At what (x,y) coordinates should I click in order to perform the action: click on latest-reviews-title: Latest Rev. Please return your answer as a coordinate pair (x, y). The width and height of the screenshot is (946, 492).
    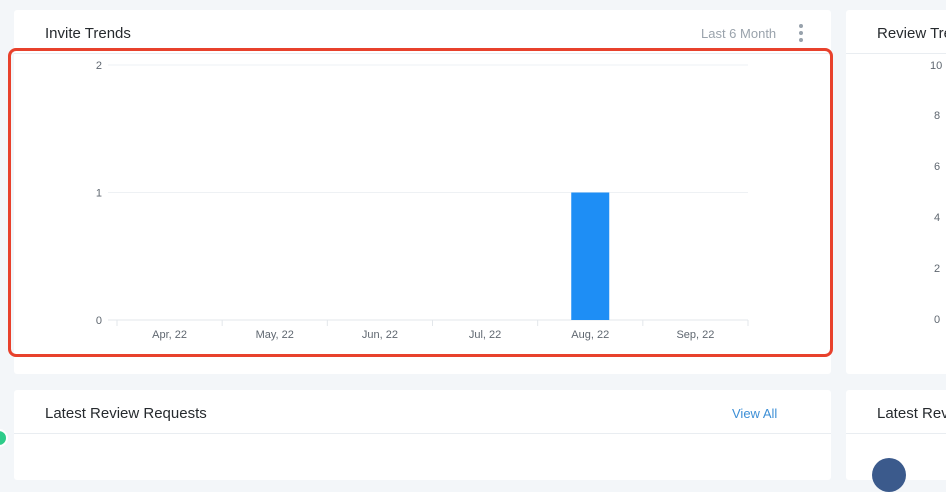
    Looking at the image, I should click on (911, 413).